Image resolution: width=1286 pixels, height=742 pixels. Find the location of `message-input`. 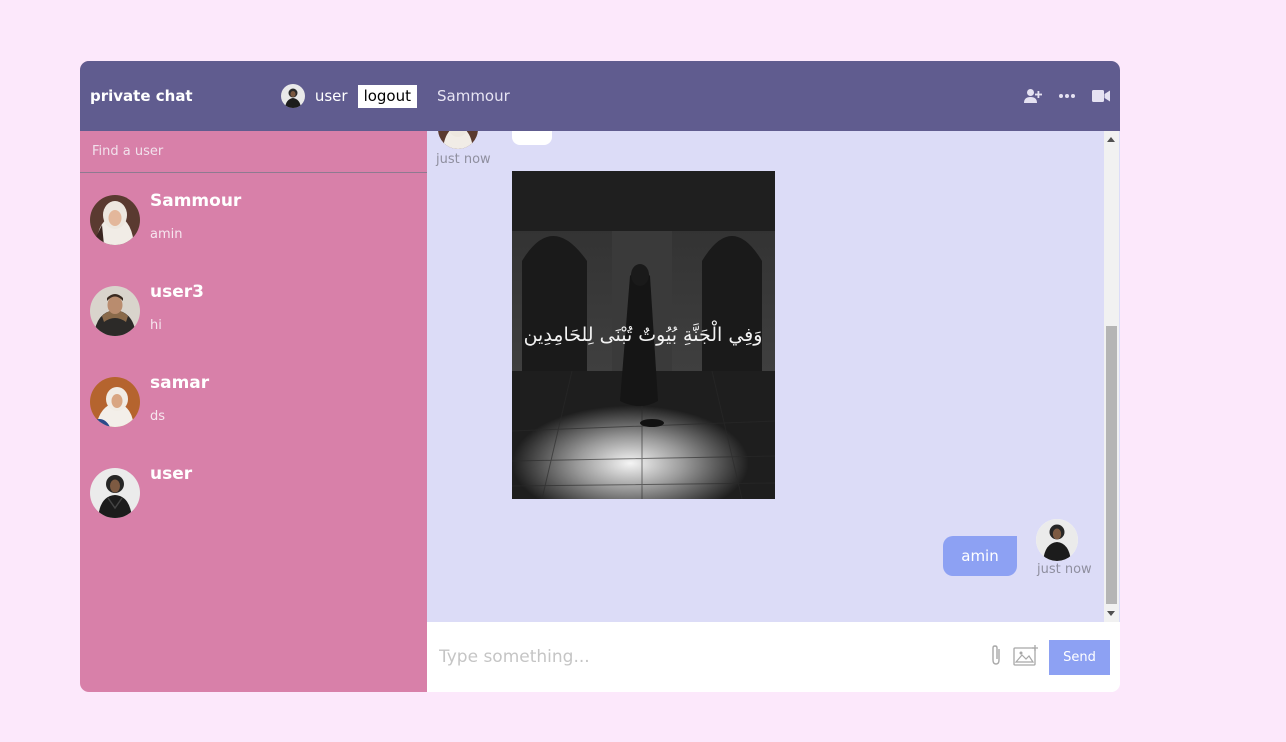

message-input is located at coordinates (714, 657).